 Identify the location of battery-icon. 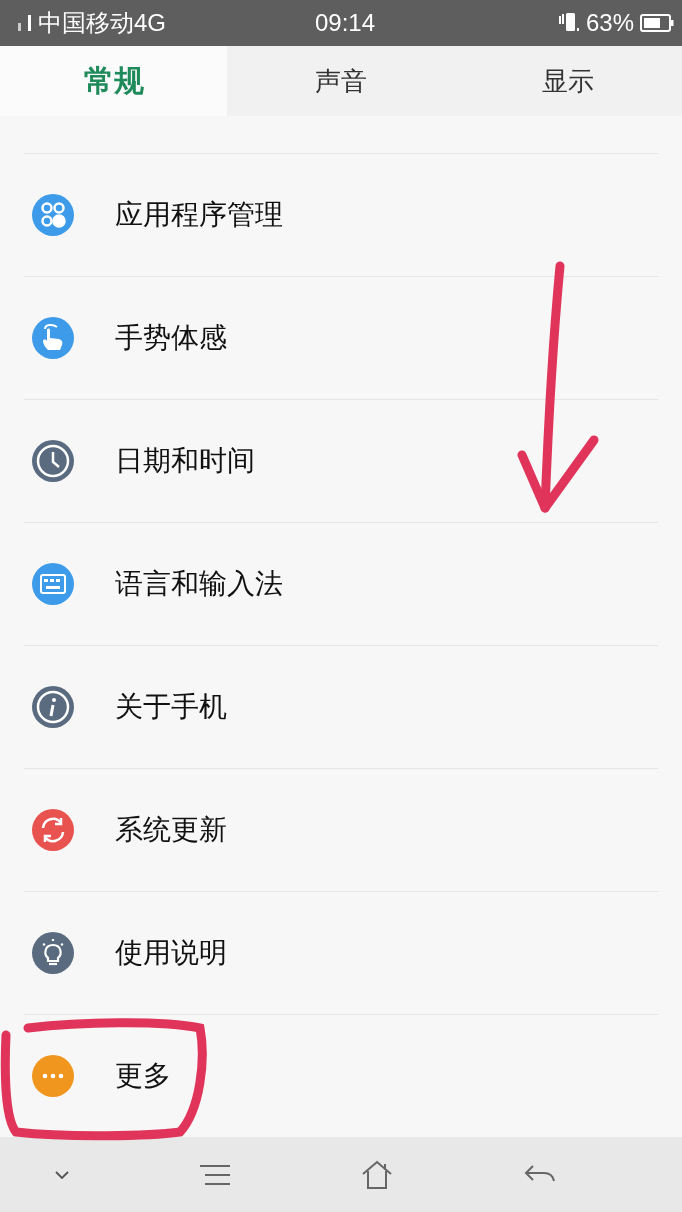
(657, 23).